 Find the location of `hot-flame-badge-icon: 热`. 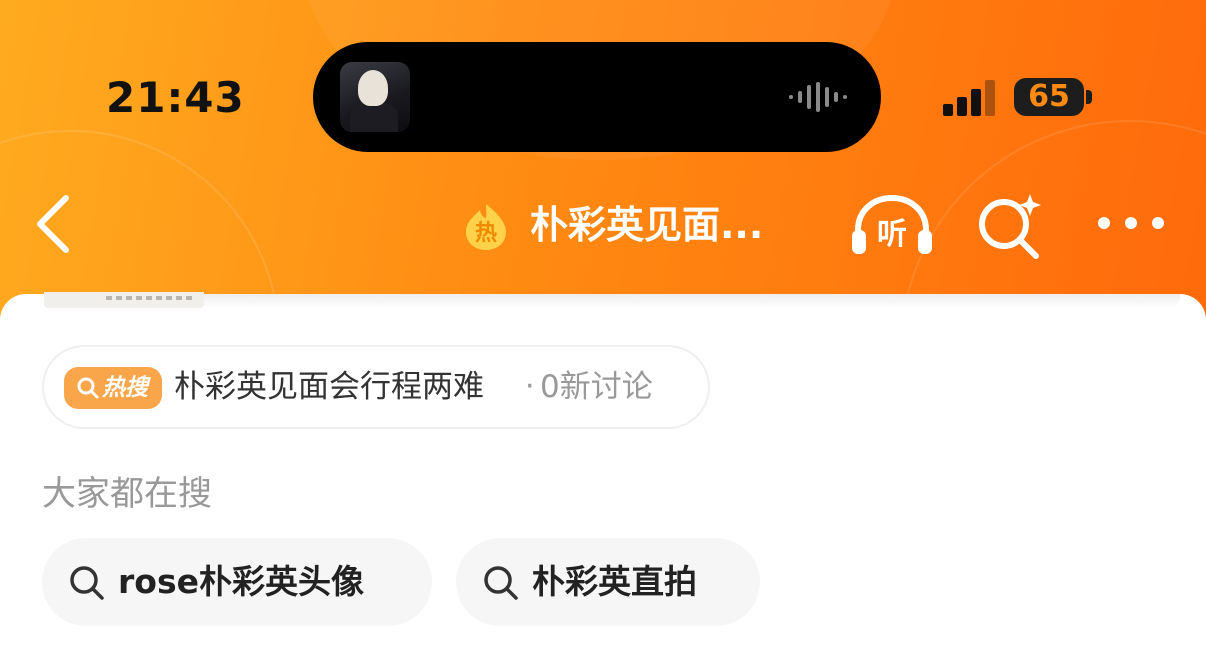

hot-flame-badge-icon: 热 is located at coordinates (486, 227).